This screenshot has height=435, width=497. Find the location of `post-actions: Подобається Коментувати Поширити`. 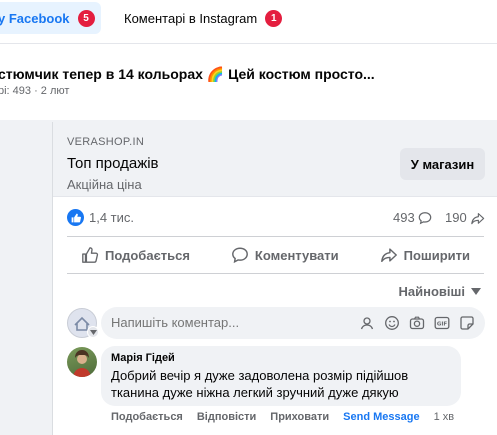

post-actions: Подобається Коментувати Поширити is located at coordinates (275, 255).